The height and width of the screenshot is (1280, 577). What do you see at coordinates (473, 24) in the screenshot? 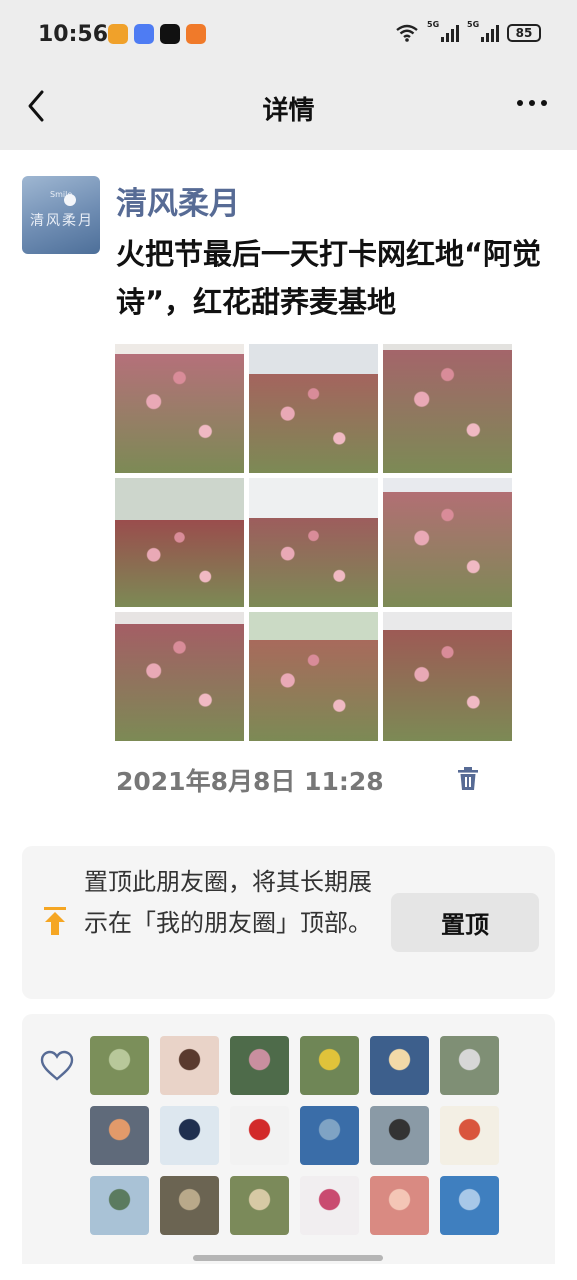
I see `network-tag-2: 5G` at bounding box center [473, 24].